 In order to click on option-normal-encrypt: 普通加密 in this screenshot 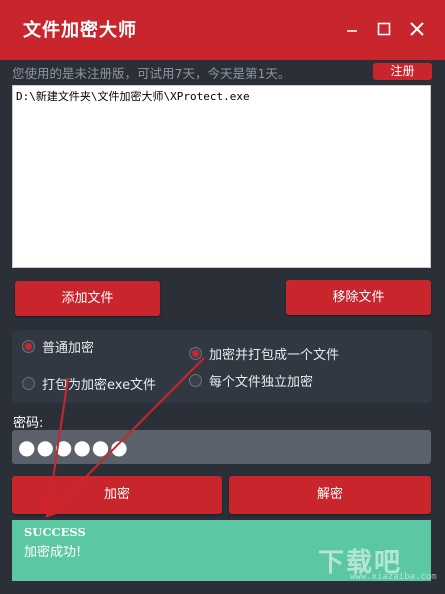, I will do `click(58, 346)`.